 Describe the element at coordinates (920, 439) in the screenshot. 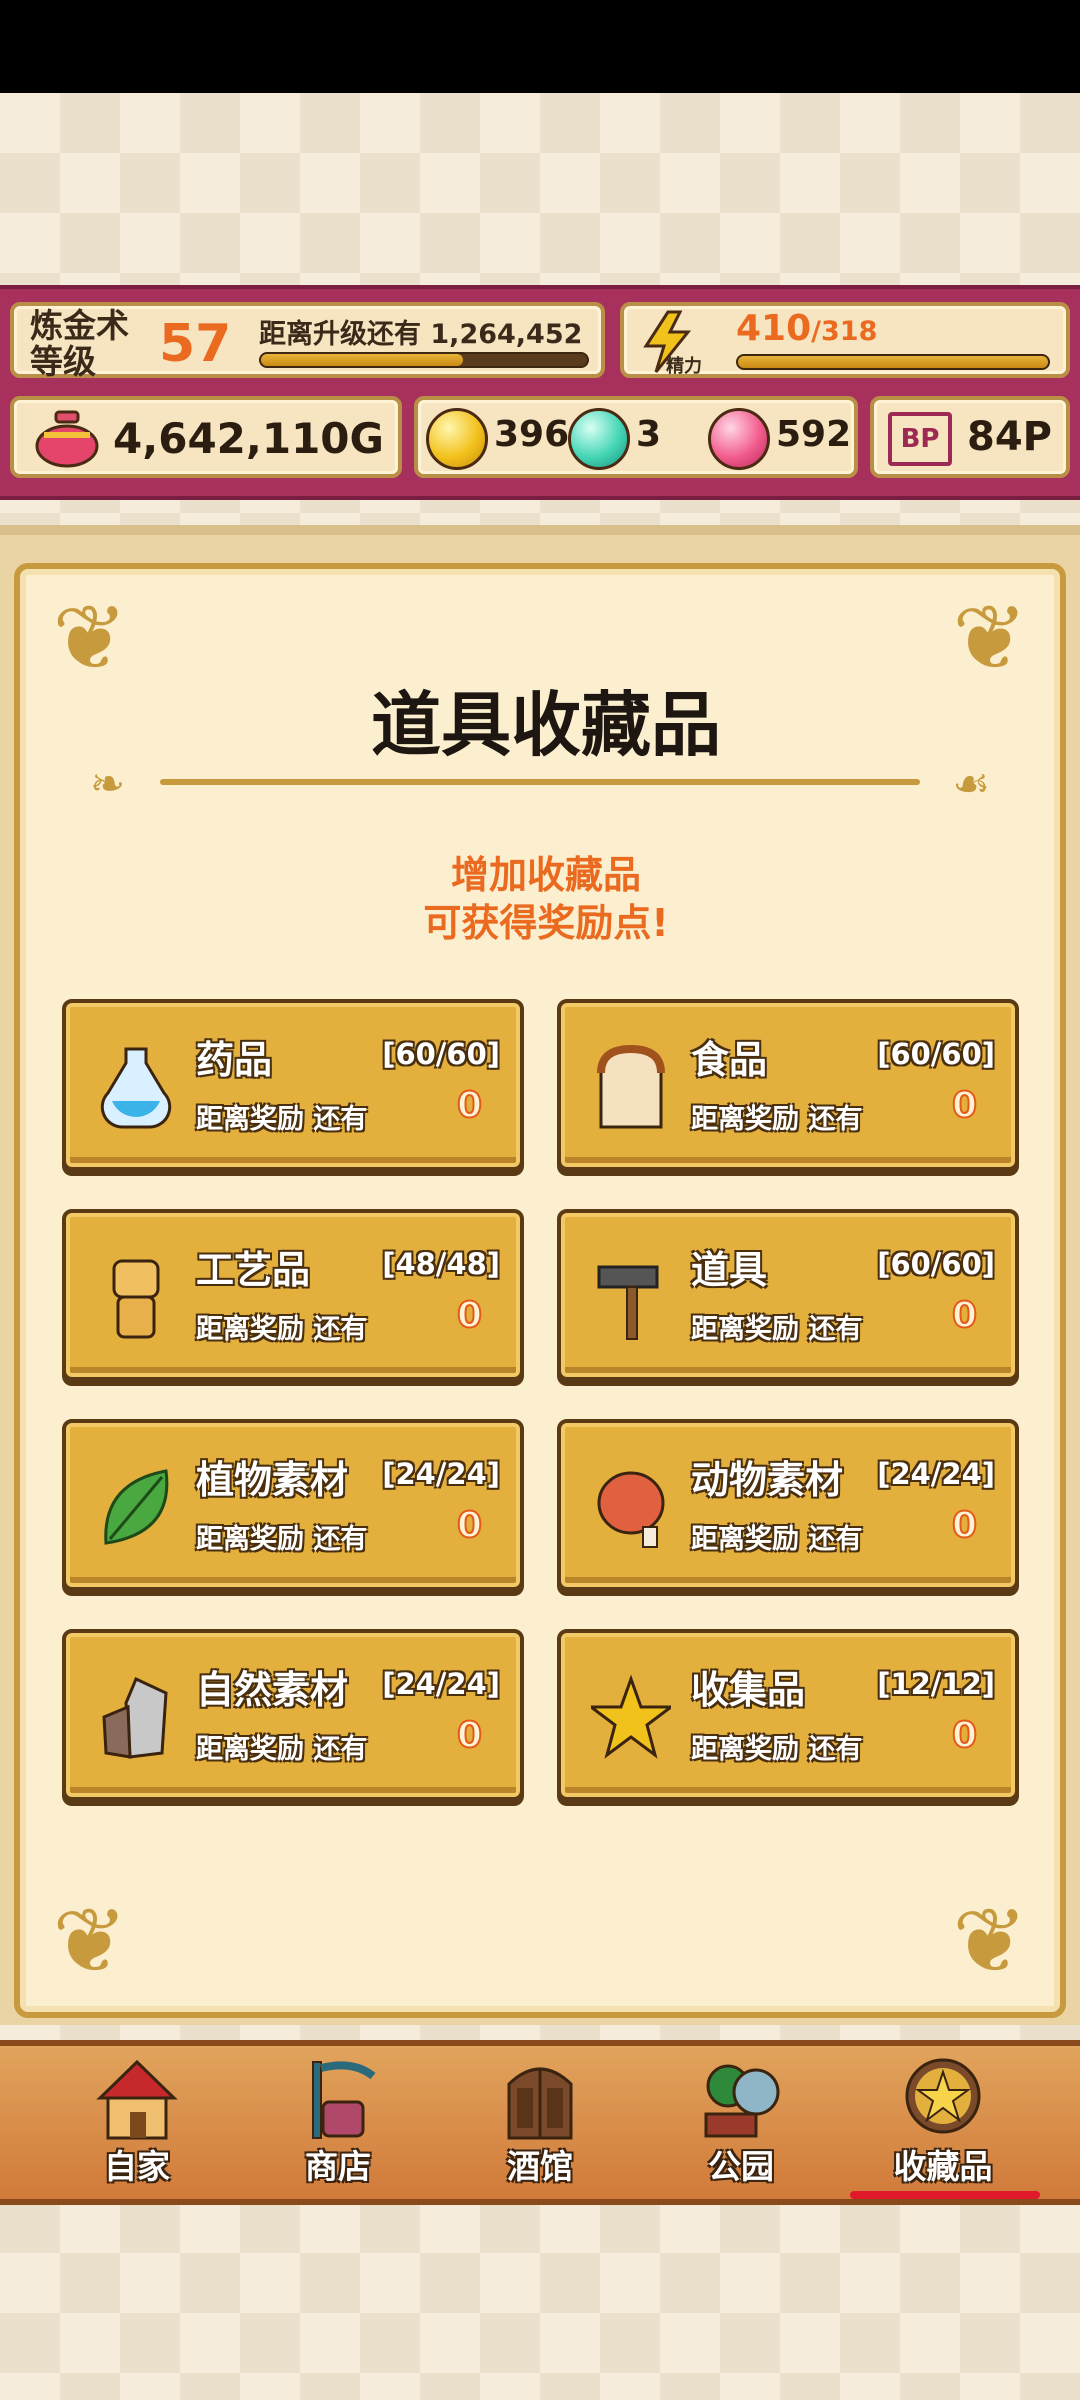

I see `bp-icon: BP` at that location.